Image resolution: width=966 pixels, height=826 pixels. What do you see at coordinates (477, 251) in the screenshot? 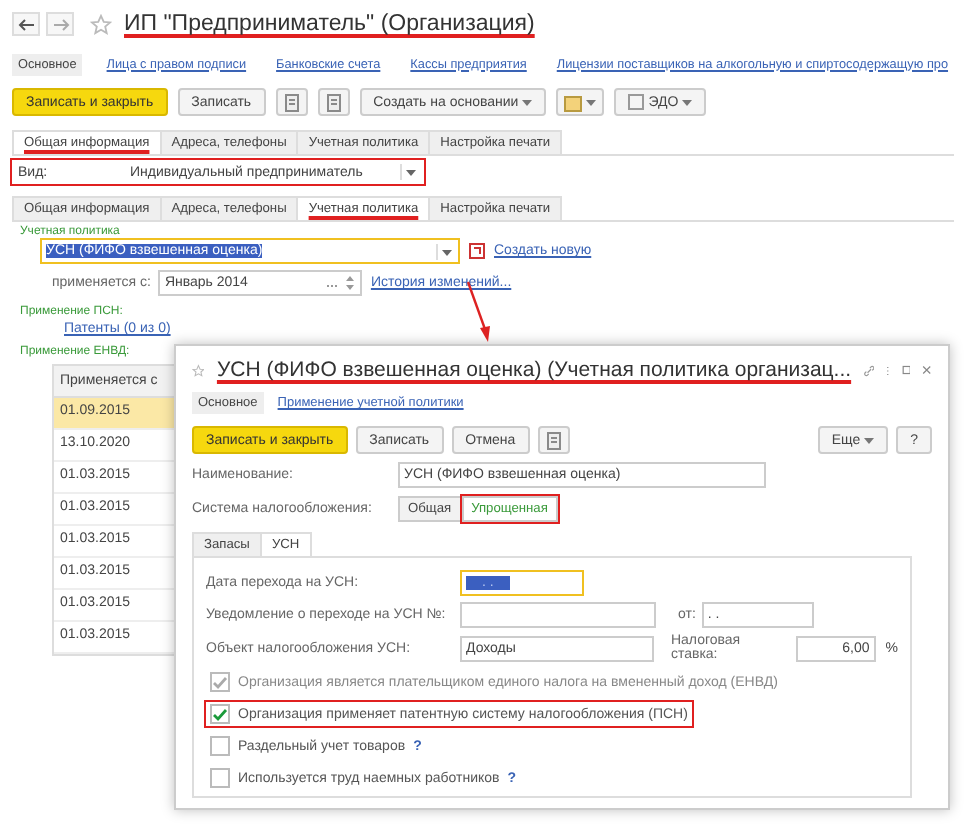
I see `open-icon` at bounding box center [477, 251].